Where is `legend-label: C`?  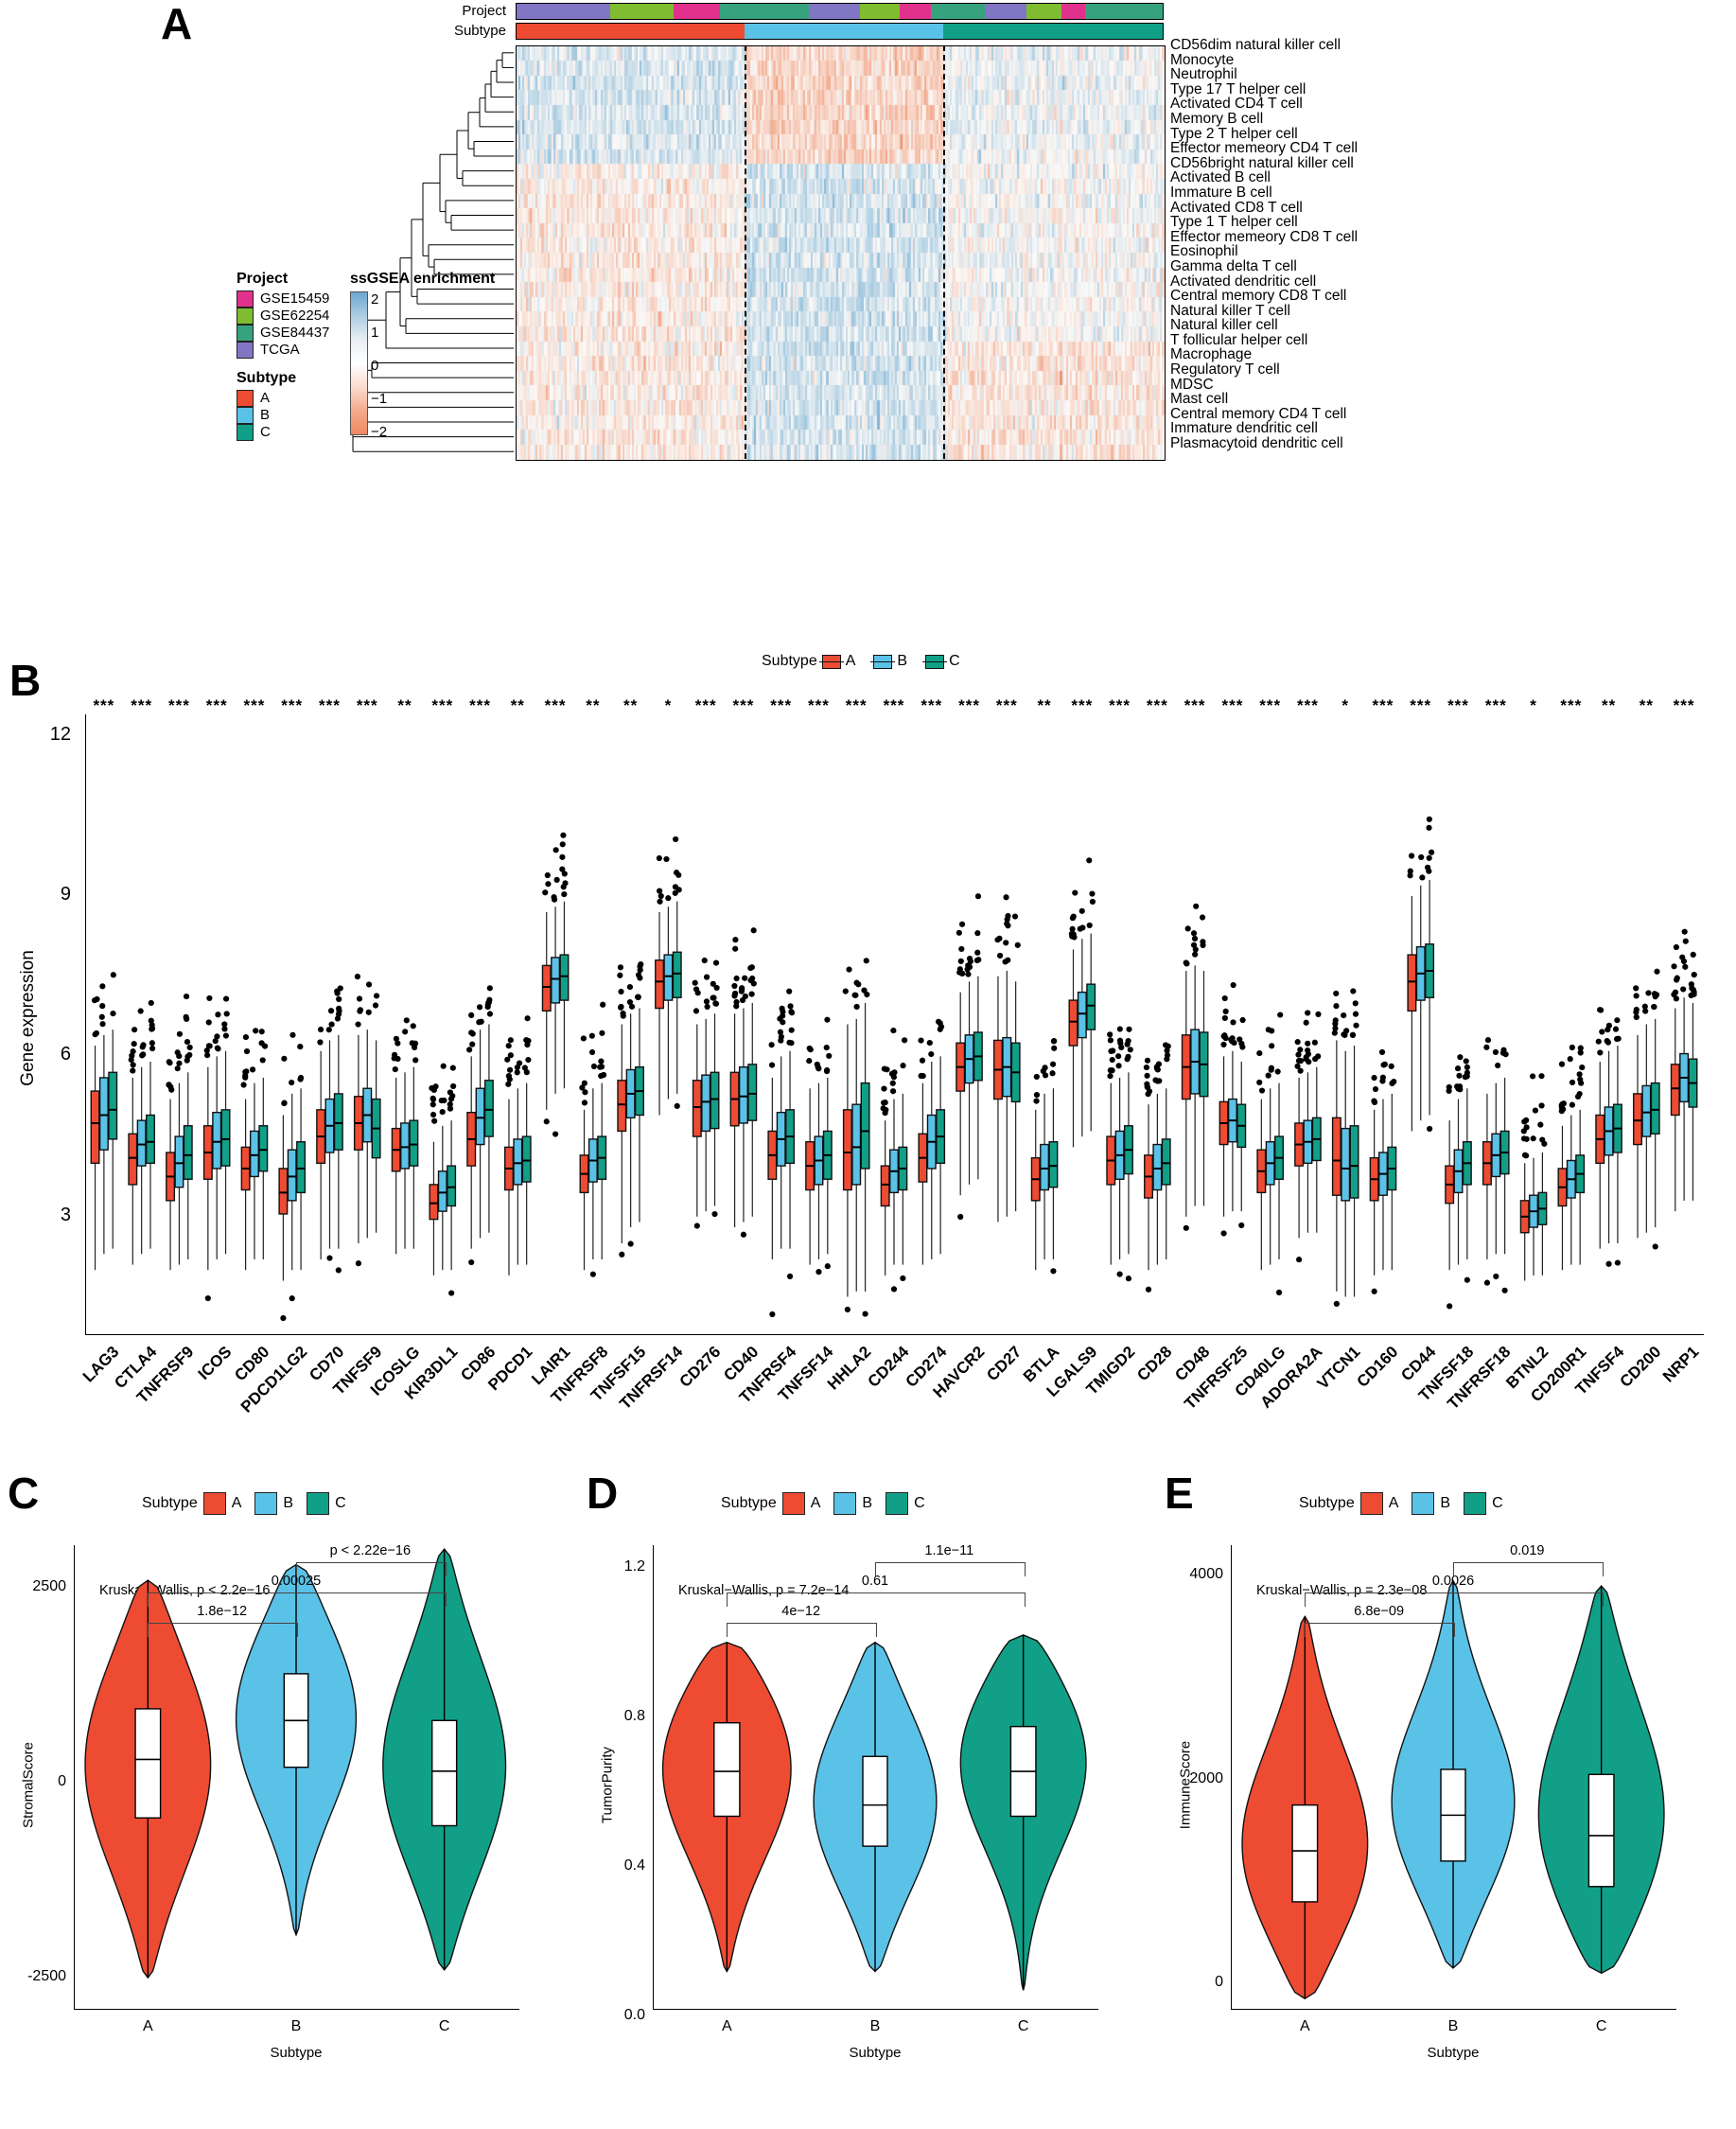 legend-label: C is located at coordinates (1497, 1503).